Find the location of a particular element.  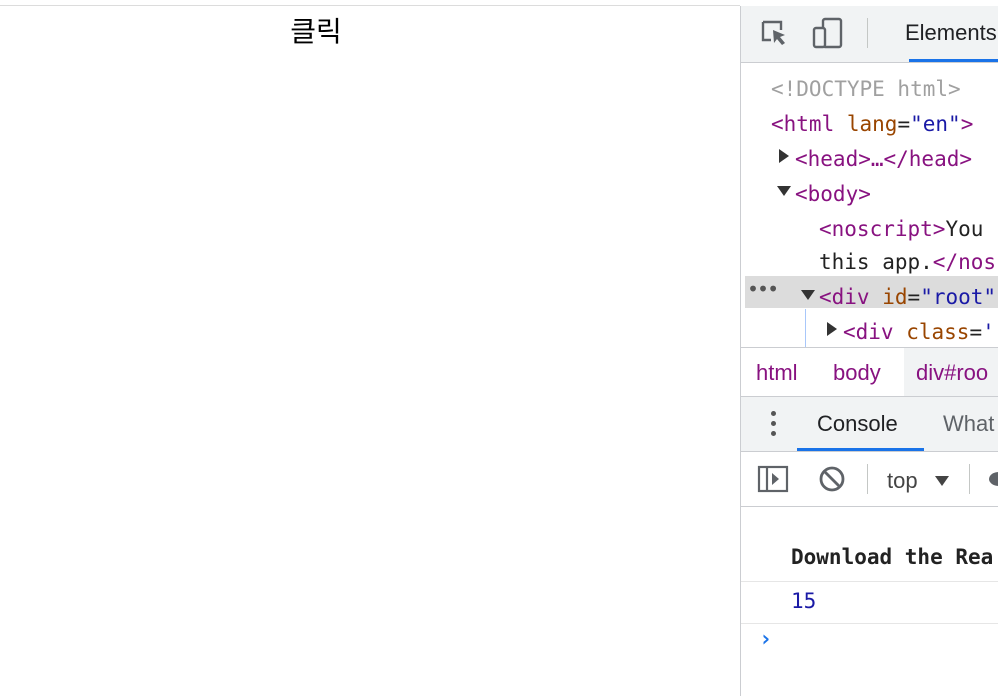

div-attr-name: id is located at coordinates (895, 297).